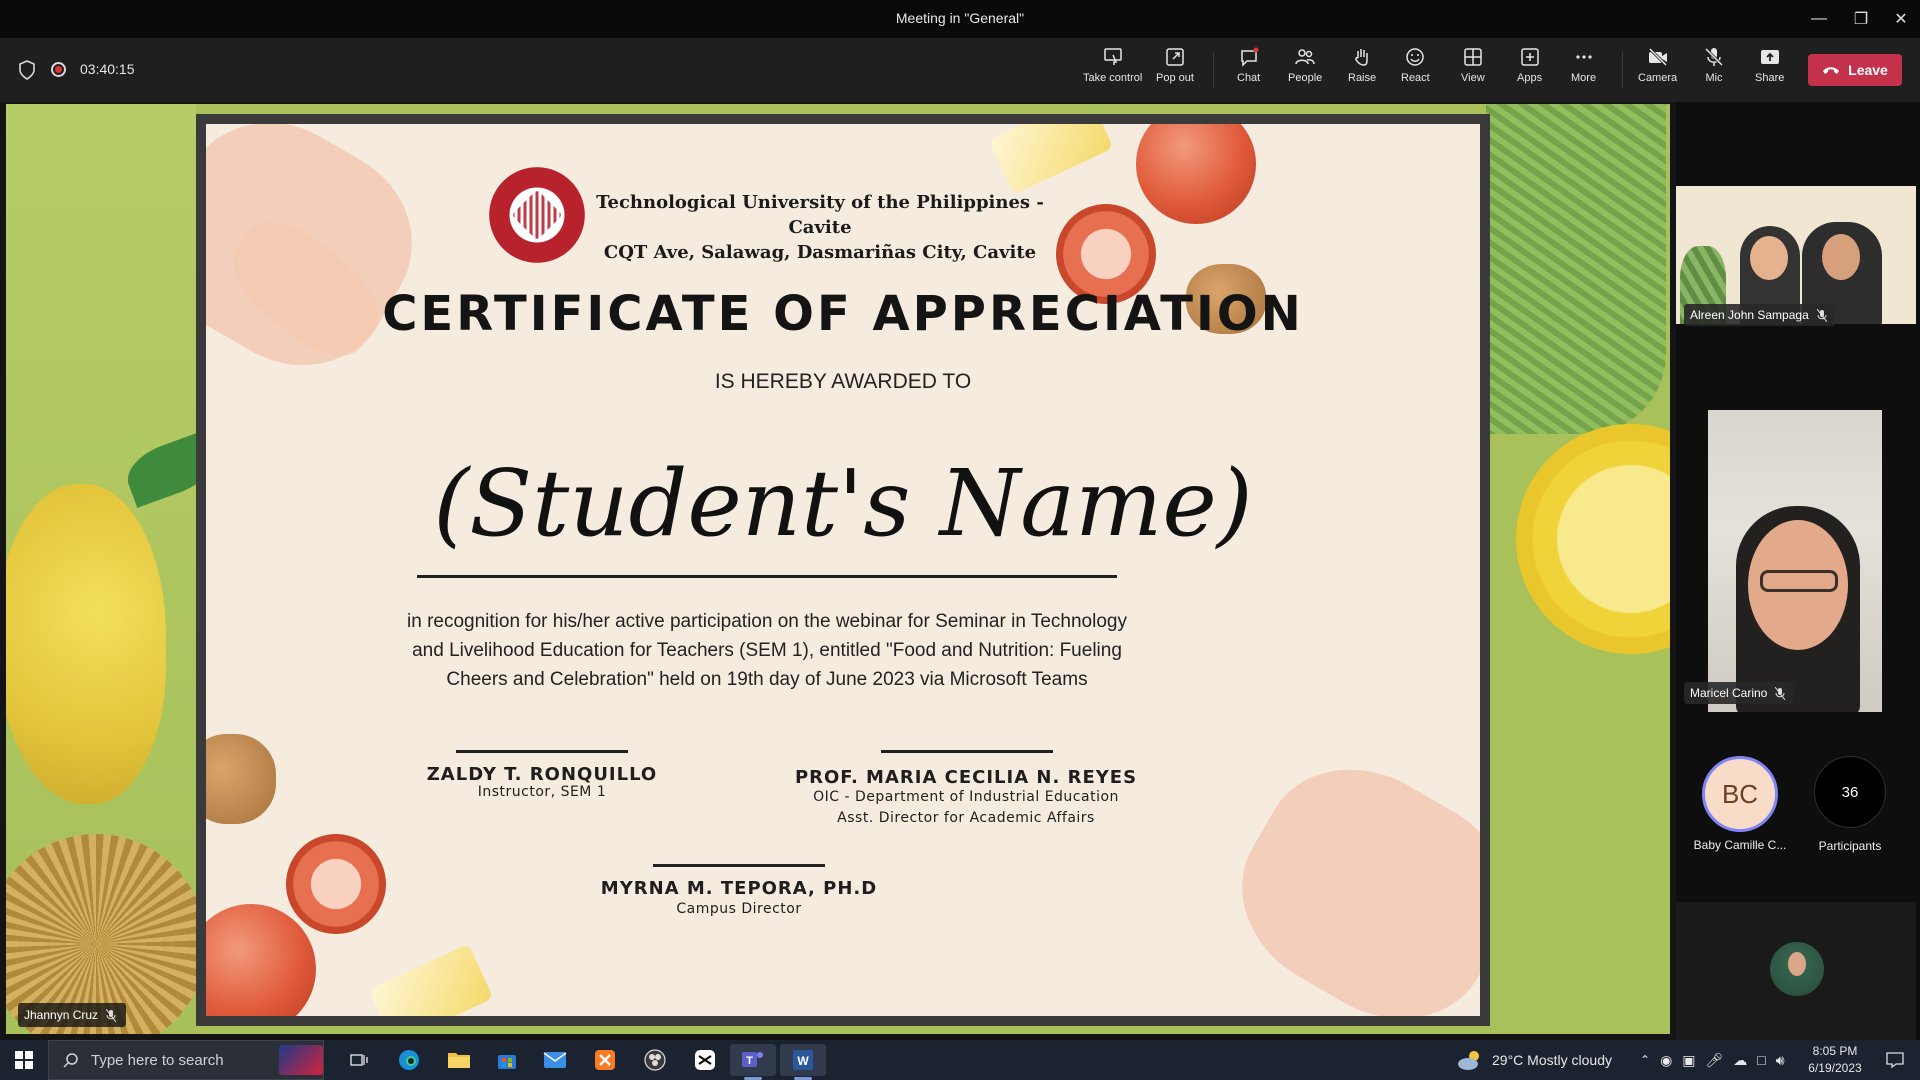  I want to click on participants-label: Participants, so click(1850, 846).